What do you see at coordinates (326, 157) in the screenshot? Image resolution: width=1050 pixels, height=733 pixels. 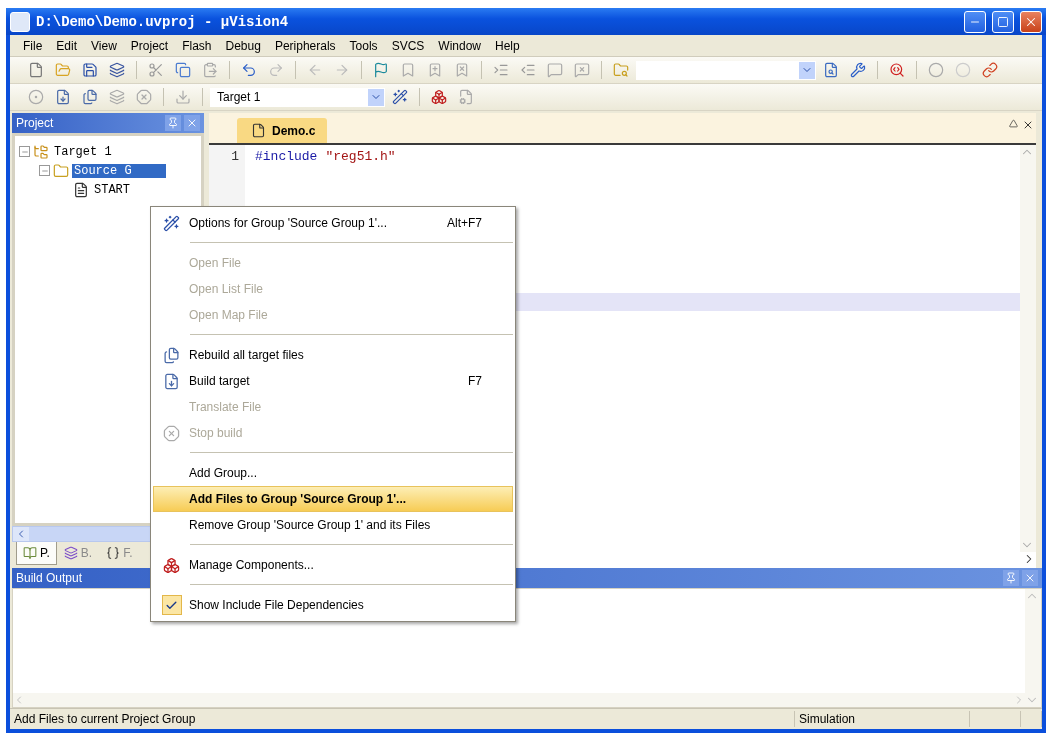 I see `code-line: #include "reg51.h"` at bounding box center [326, 157].